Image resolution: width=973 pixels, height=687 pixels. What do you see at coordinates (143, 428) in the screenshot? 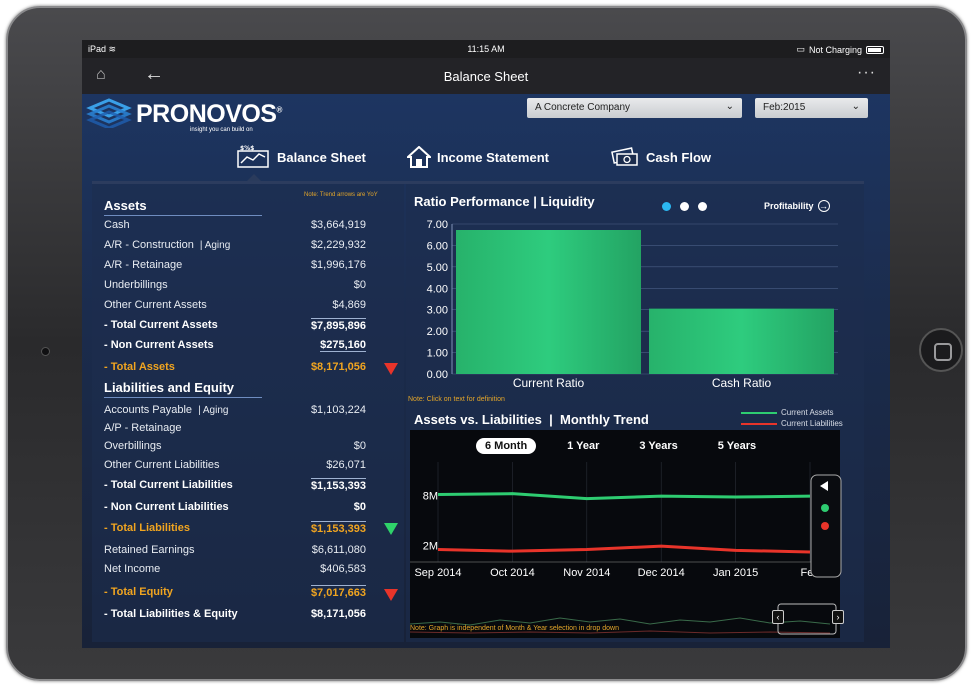
I see `row-ap-retainage: A/P - Retainage` at bounding box center [143, 428].